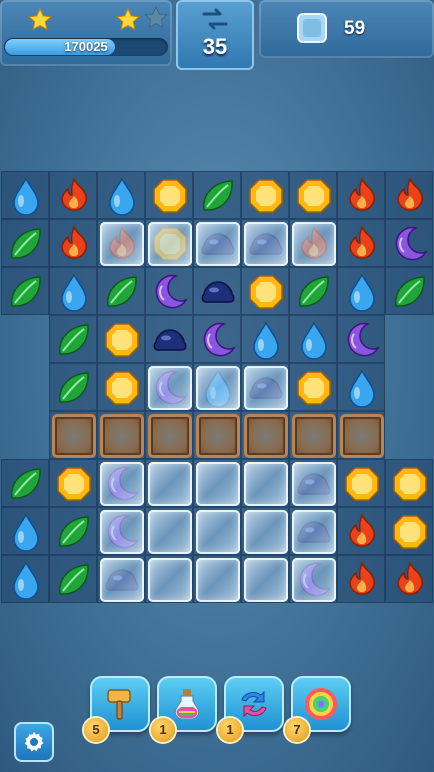  What do you see at coordinates (184, 709) in the screenshot?
I see `potion-booster-button: 1` at bounding box center [184, 709].